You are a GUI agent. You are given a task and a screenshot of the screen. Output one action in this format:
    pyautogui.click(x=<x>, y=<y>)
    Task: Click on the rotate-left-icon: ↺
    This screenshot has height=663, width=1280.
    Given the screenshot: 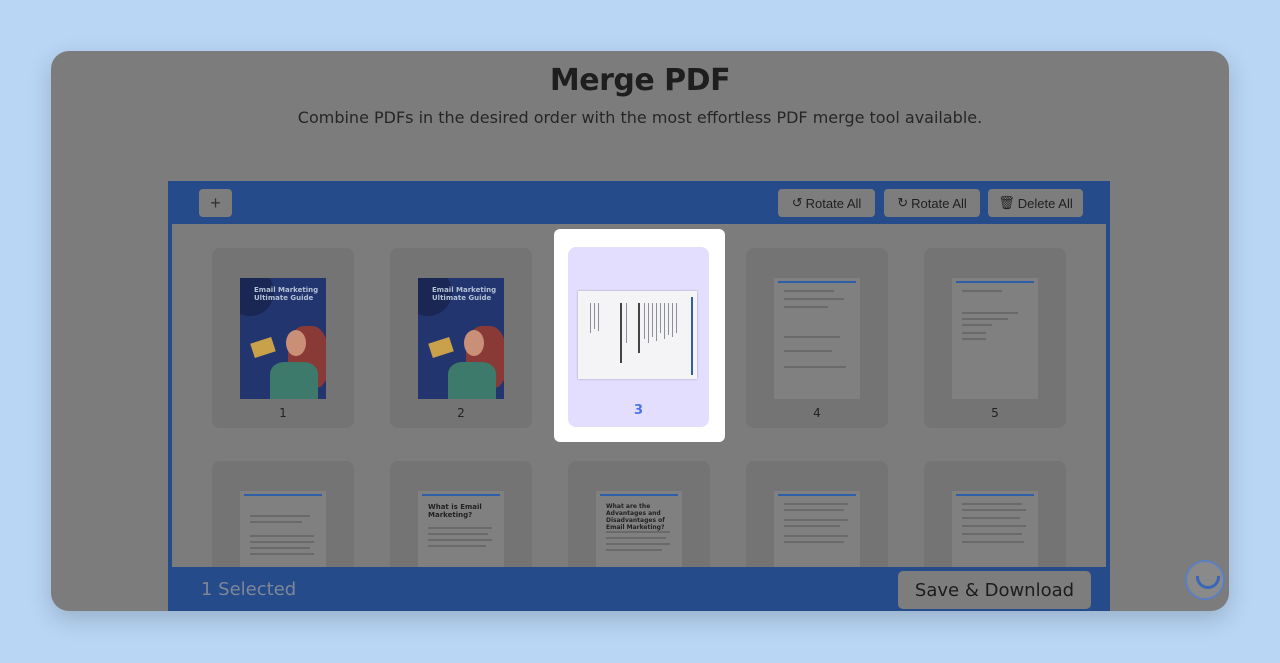 What is the action you would take?
    pyautogui.click(x=797, y=202)
    